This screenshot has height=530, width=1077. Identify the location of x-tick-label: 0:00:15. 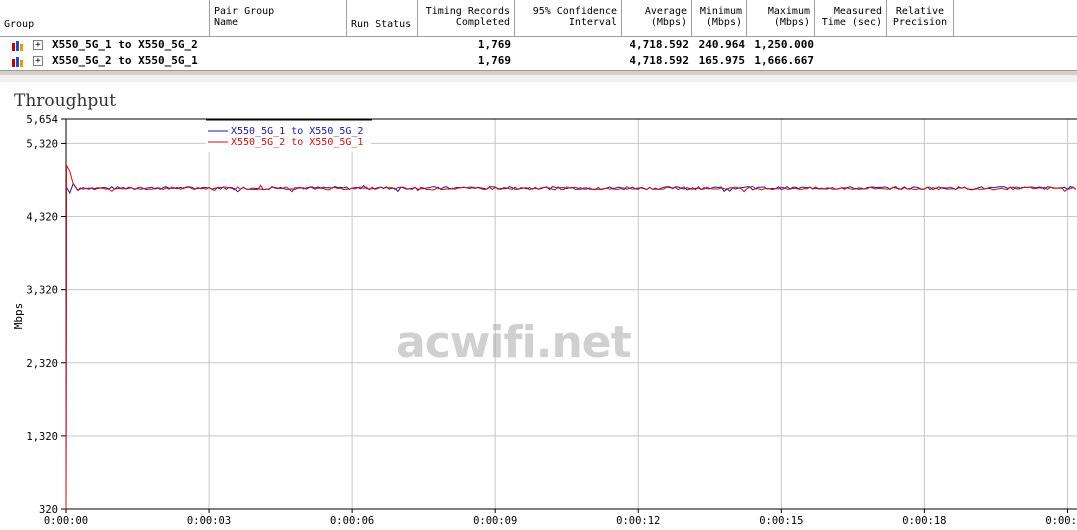
(781, 521).